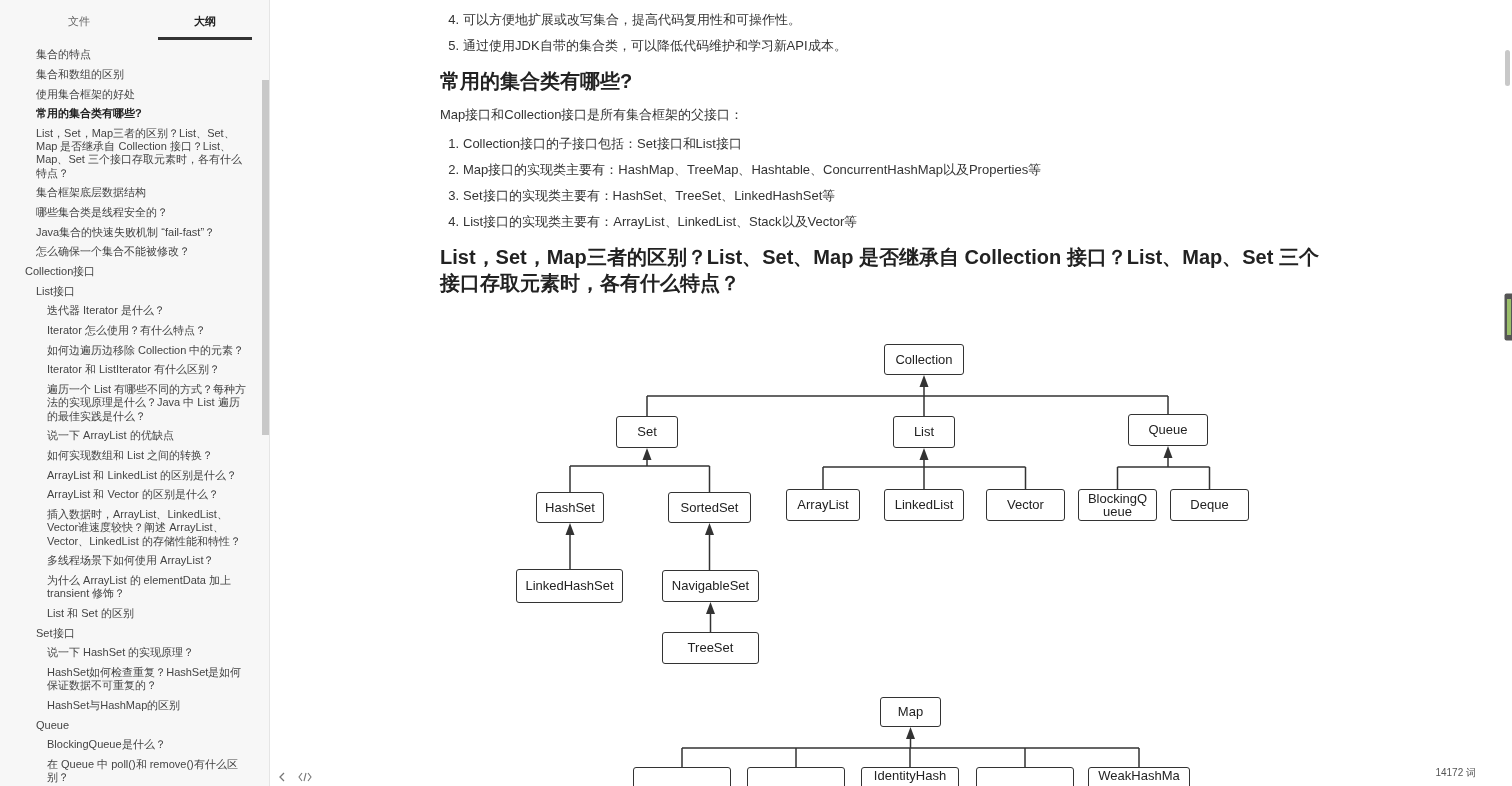 Image resolution: width=1512 pixels, height=786 pixels. What do you see at coordinates (453, 196) in the screenshot?
I see `list-number: 3.` at bounding box center [453, 196].